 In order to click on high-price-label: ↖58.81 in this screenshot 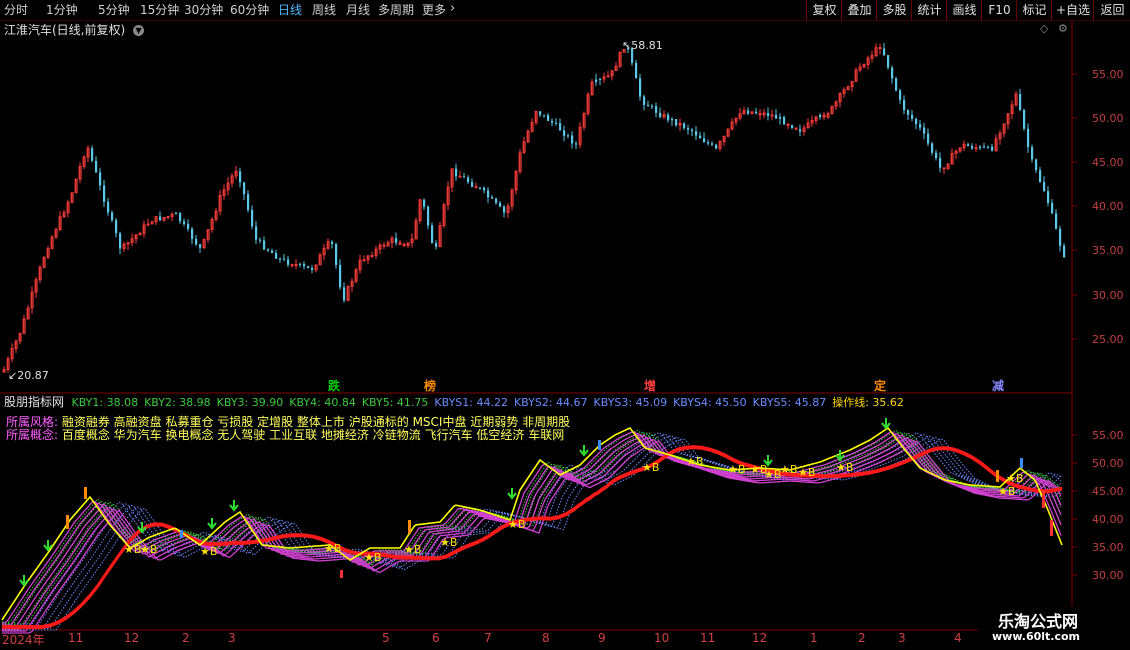, I will do `click(642, 45)`.